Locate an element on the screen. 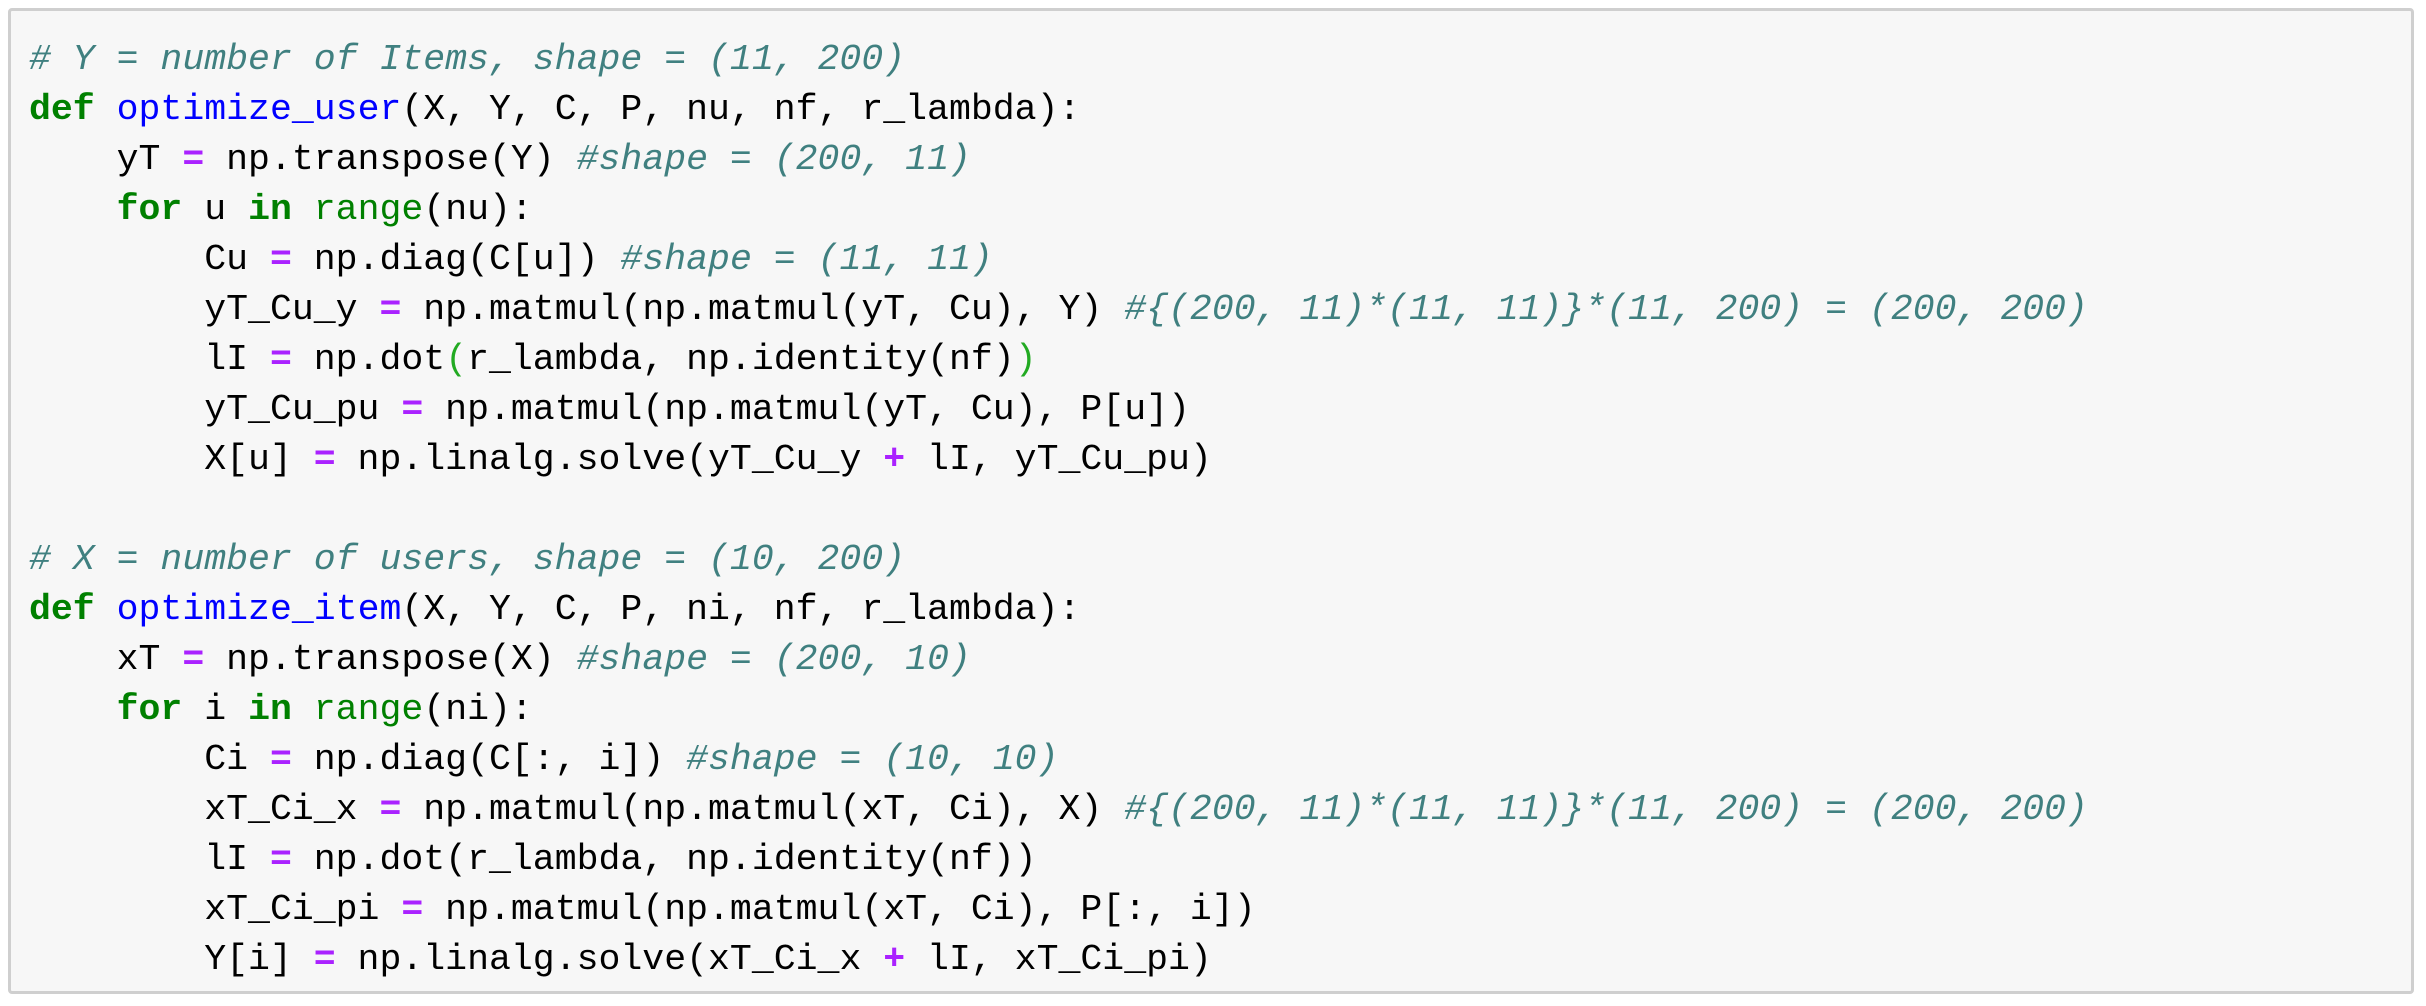 This screenshot has width=2426, height=1006. code-token: yT_Cu_y is located at coordinates (204, 309).